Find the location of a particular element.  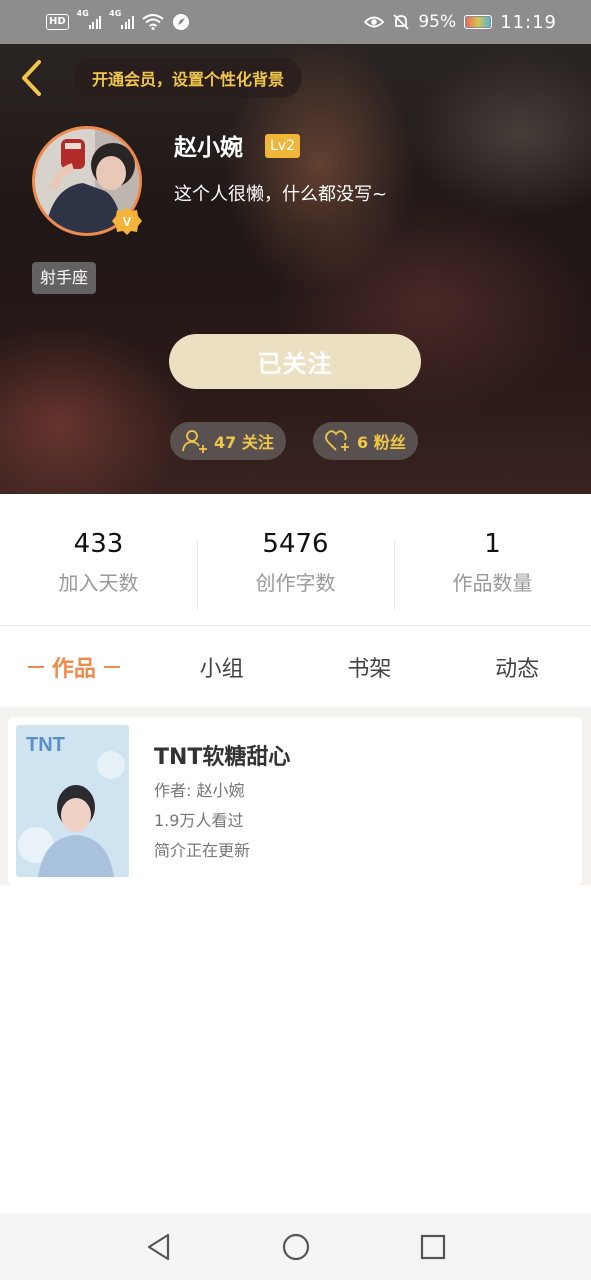

clock: 11:19 is located at coordinates (528, 22).